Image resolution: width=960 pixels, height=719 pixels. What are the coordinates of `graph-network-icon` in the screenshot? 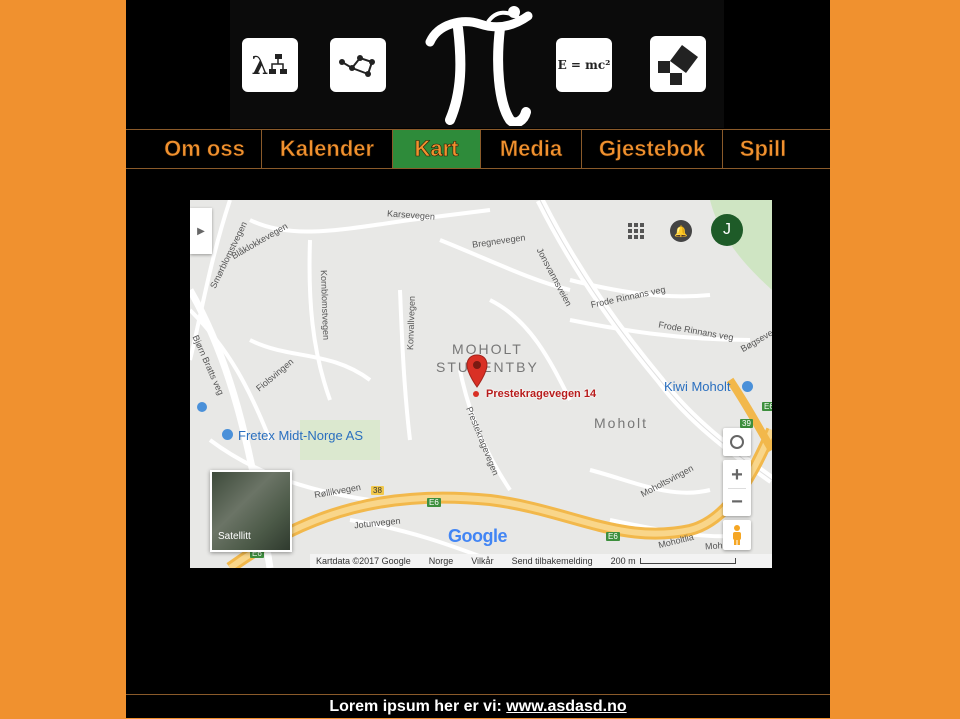 It's located at (358, 65).